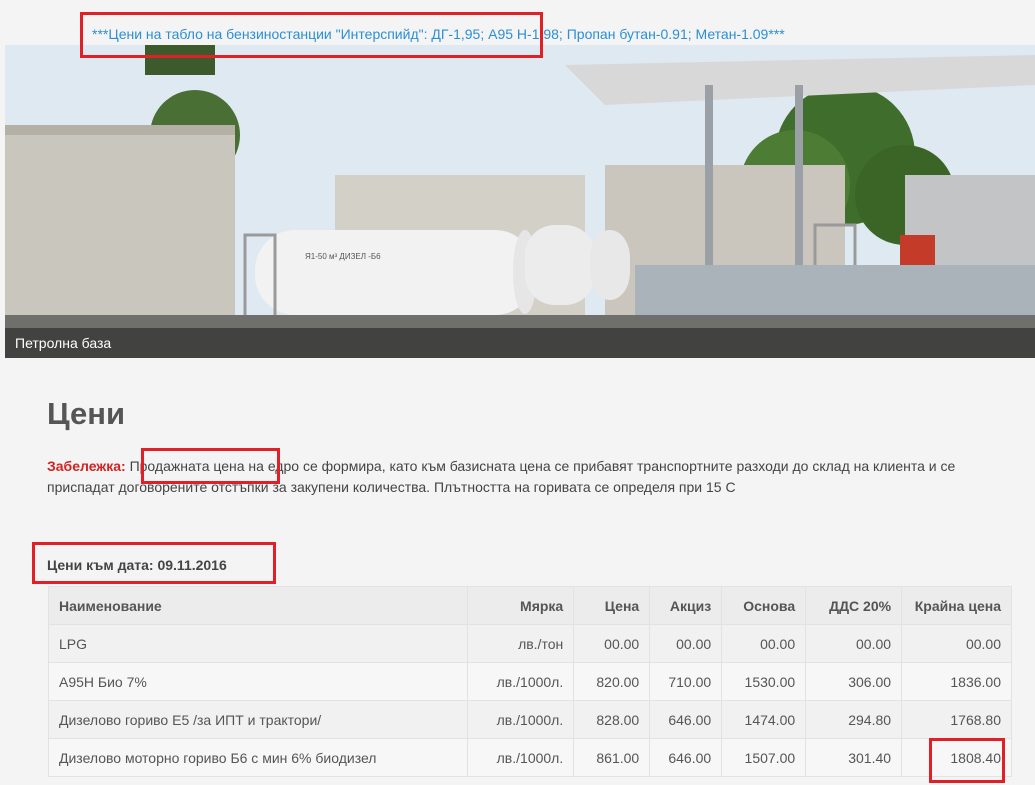 The image size is (1035, 785). What do you see at coordinates (86, 466) in the screenshot?
I see `note-label: Забележка:` at bounding box center [86, 466].